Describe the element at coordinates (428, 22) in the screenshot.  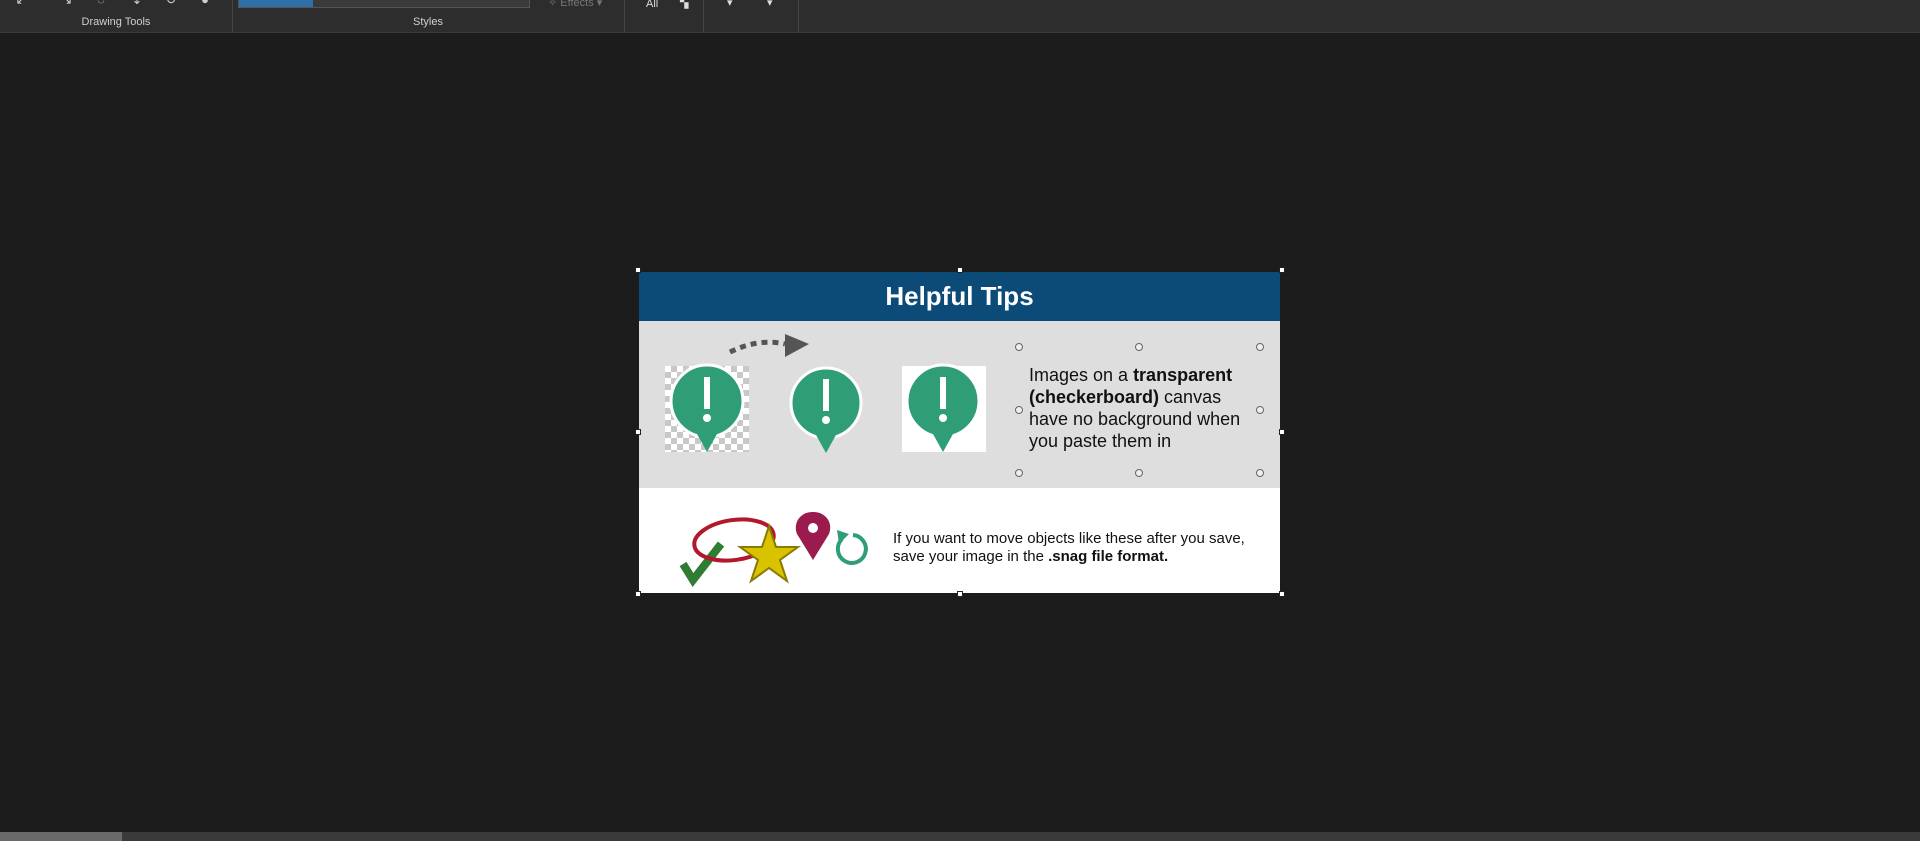
I see `styles-label: Styles` at that location.